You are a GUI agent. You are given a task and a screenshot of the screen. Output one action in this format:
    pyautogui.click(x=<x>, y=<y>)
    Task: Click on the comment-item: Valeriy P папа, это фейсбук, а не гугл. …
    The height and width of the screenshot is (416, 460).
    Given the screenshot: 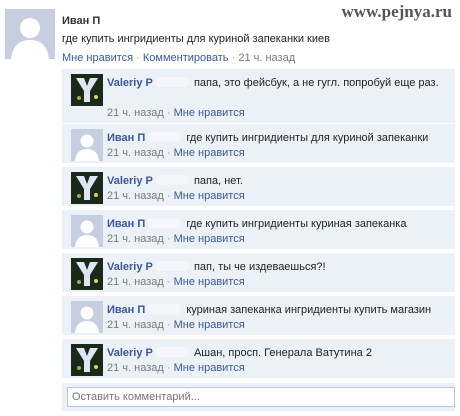 What is the action you would take?
    pyautogui.click(x=258, y=96)
    